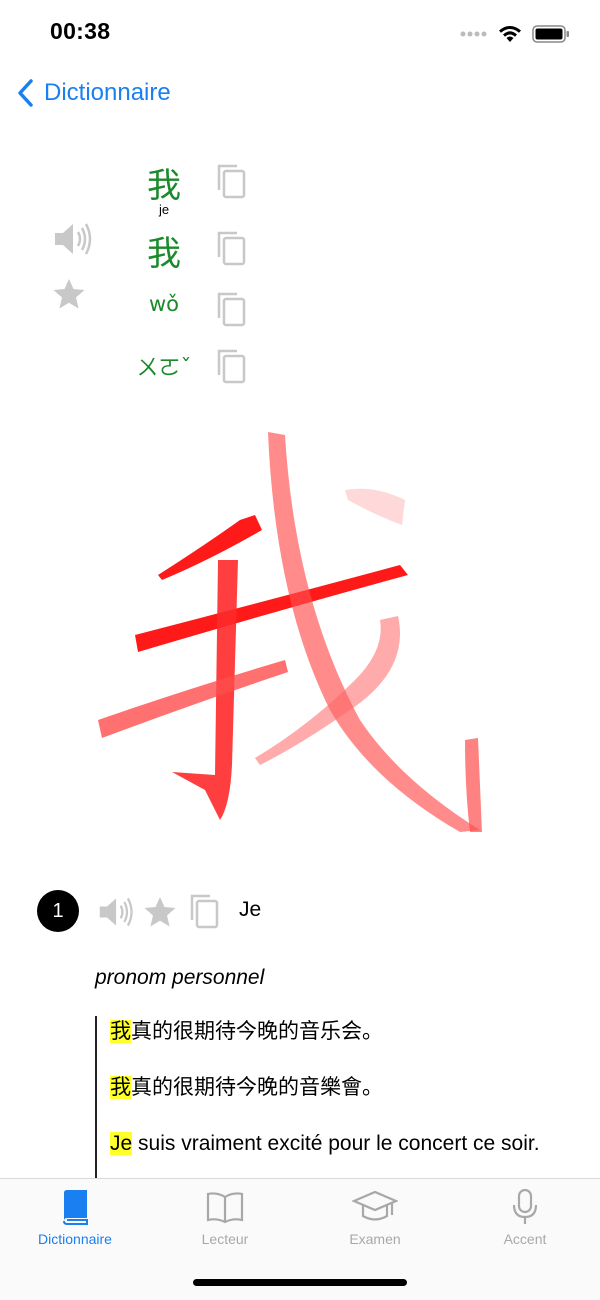 The width and height of the screenshot is (600, 1300). What do you see at coordinates (375, 1239) in the screenshot?
I see `tab-label: Examen` at bounding box center [375, 1239].